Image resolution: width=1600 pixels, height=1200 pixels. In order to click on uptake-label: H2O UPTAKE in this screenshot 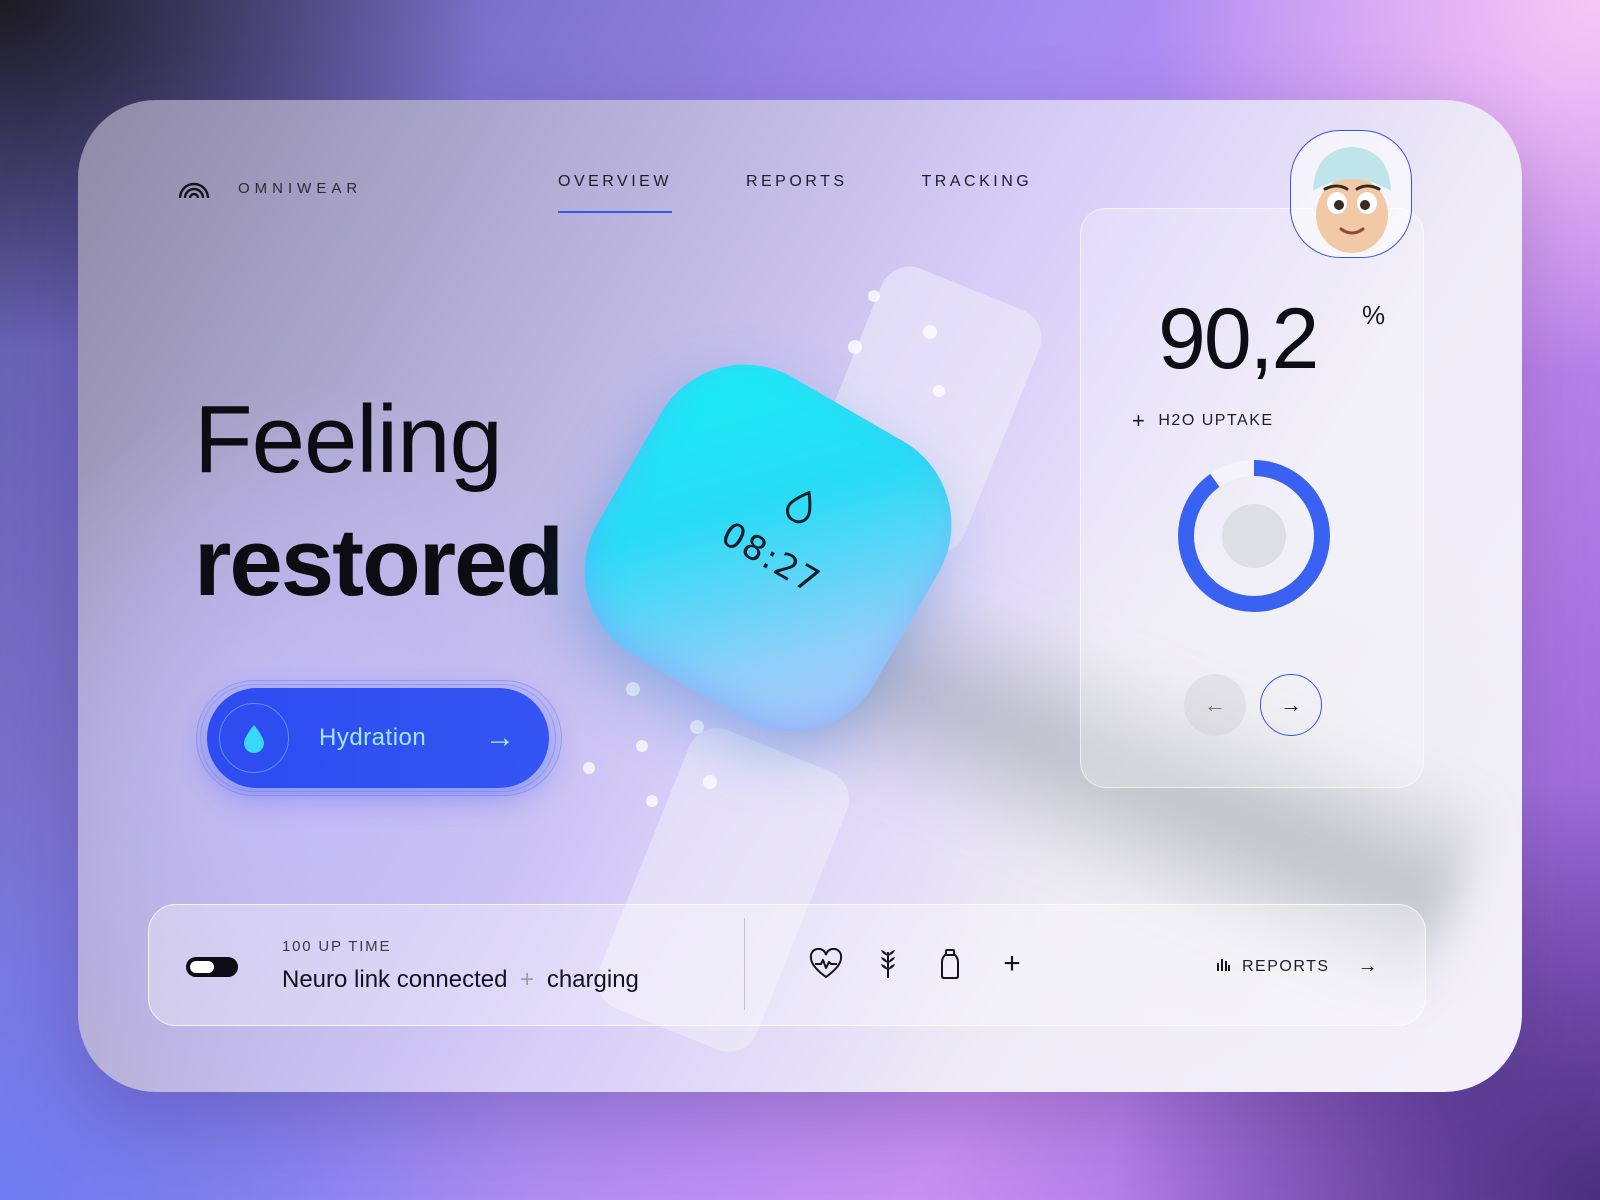, I will do `click(1216, 420)`.